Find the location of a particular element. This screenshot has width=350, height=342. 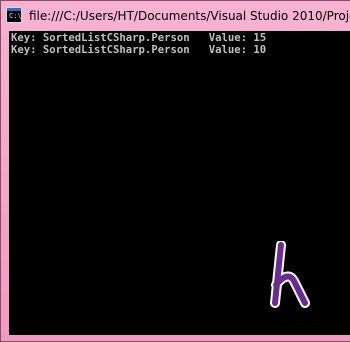

h-logo-icon is located at coordinates (290, 274).